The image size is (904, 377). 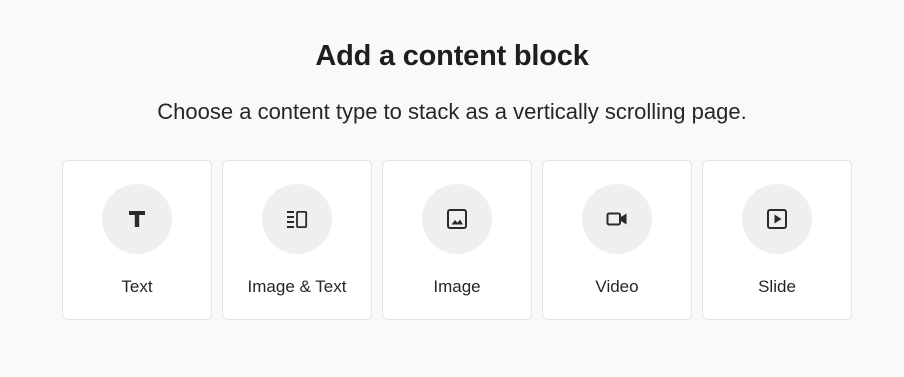 What do you see at coordinates (457, 286) in the screenshot?
I see `image-block-label: Image` at bounding box center [457, 286].